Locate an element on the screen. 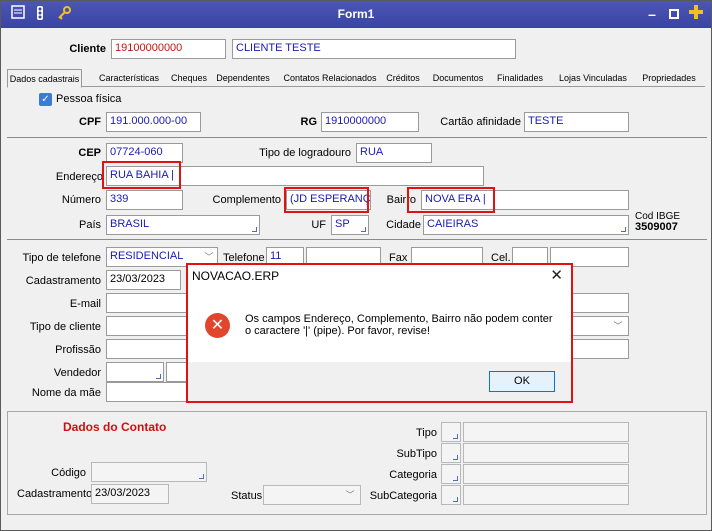 This screenshot has width=712, height=531. complemento-label: Complemento is located at coordinates (246, 200).